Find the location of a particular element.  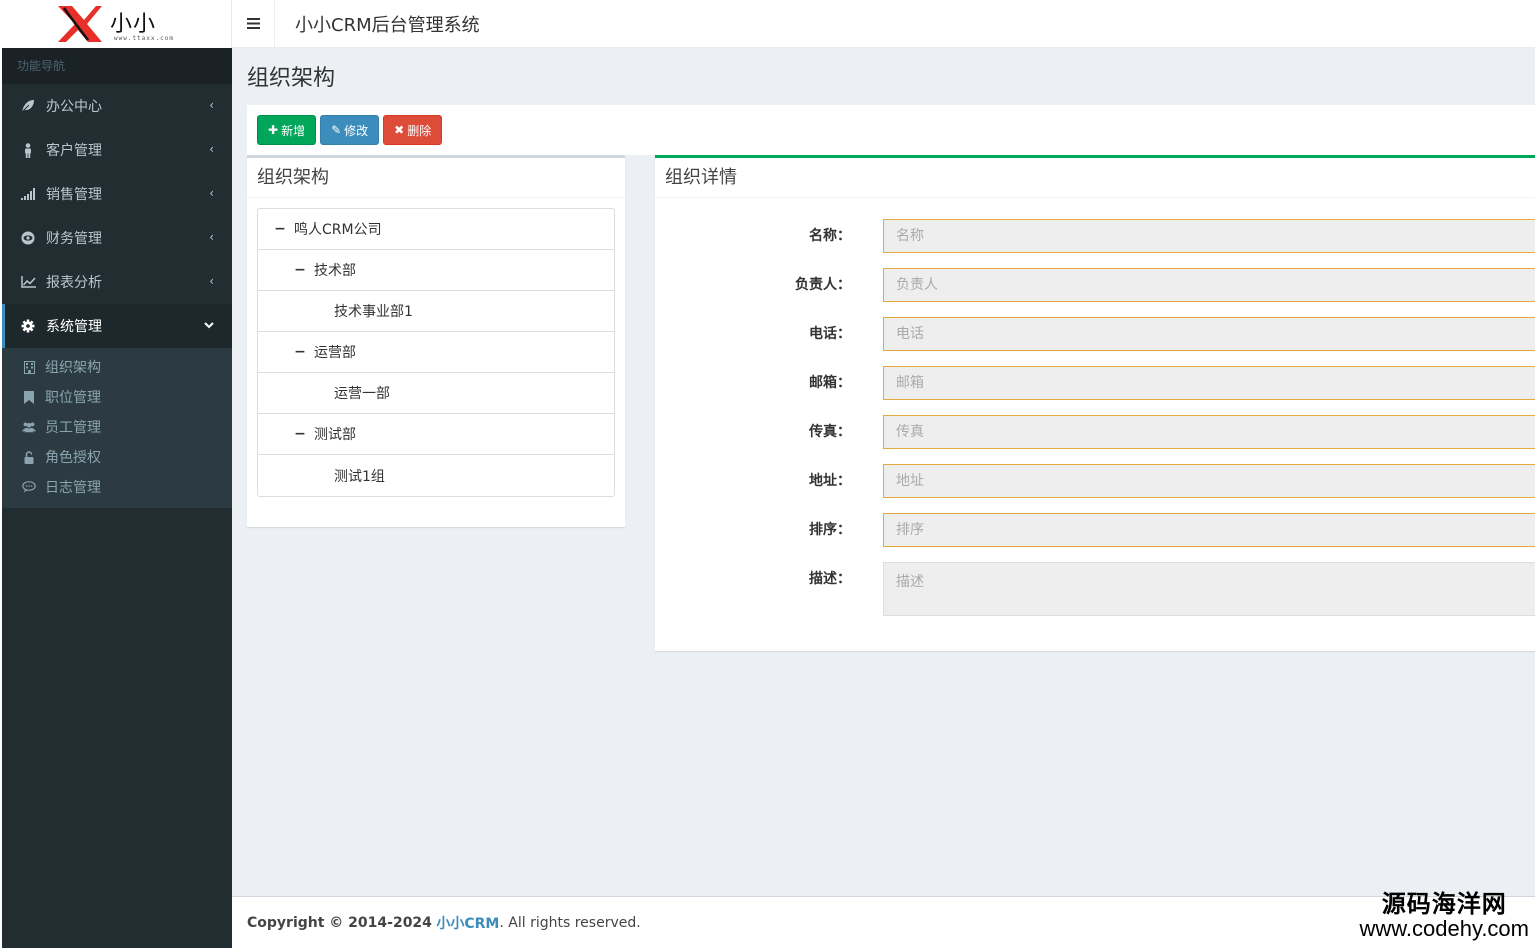

sidebar-subitem-label: 职位管理 is located at coordinates (73, 398).